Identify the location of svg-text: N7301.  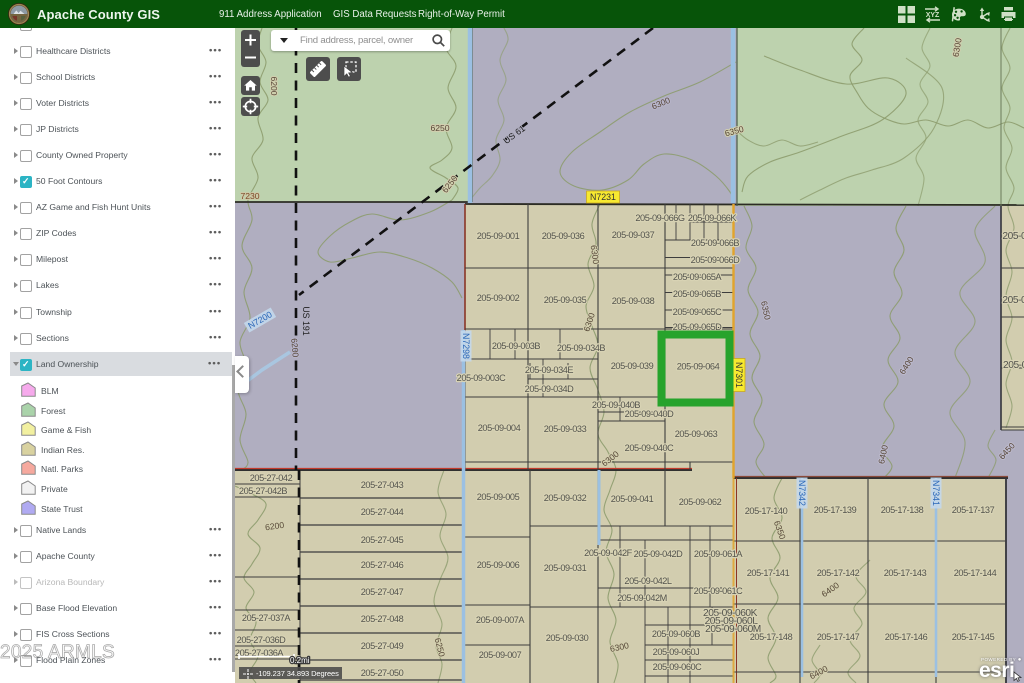
(739, 375).